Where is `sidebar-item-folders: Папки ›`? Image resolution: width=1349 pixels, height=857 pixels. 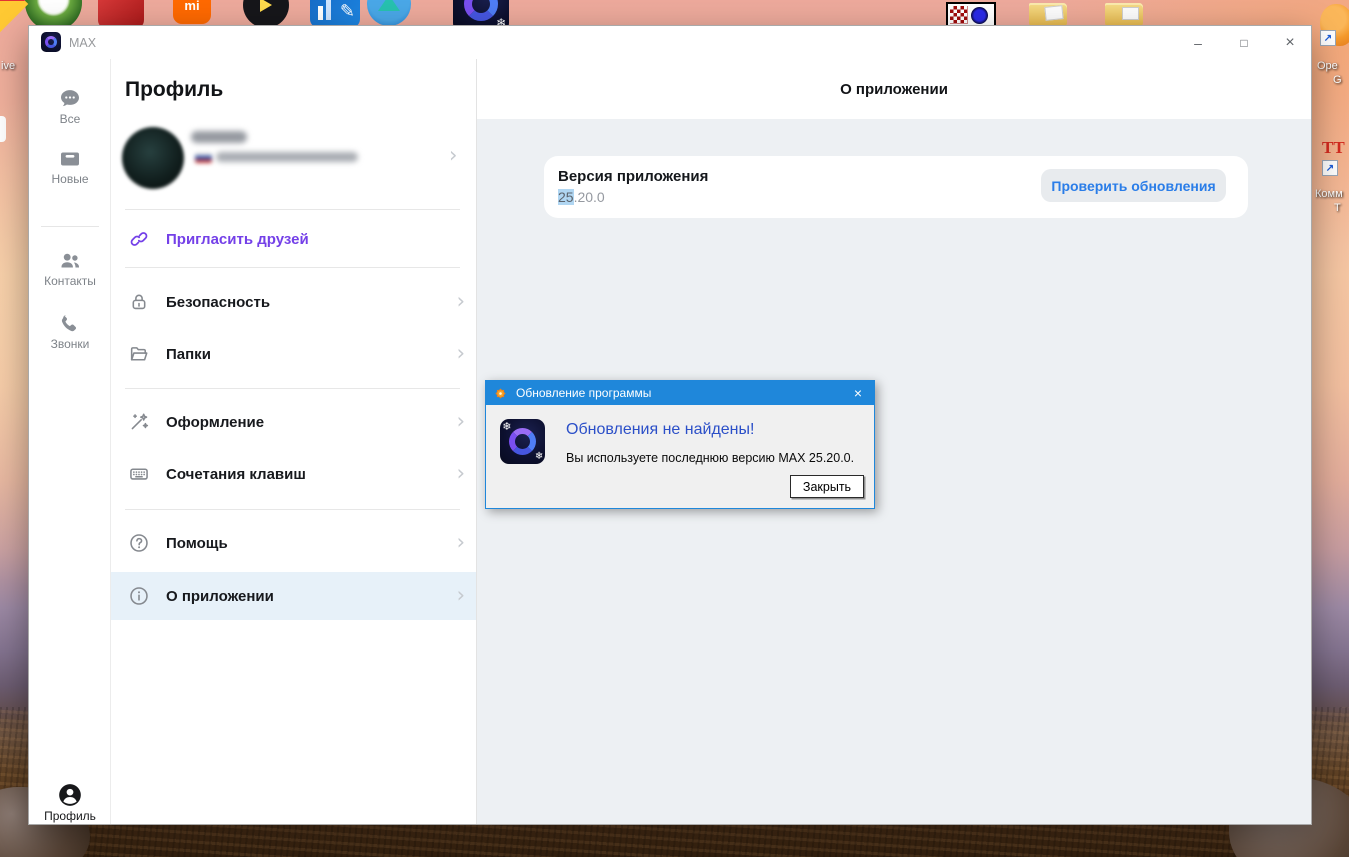 sidebar-item-folders: Папки › is located at coordinates (293, 354).